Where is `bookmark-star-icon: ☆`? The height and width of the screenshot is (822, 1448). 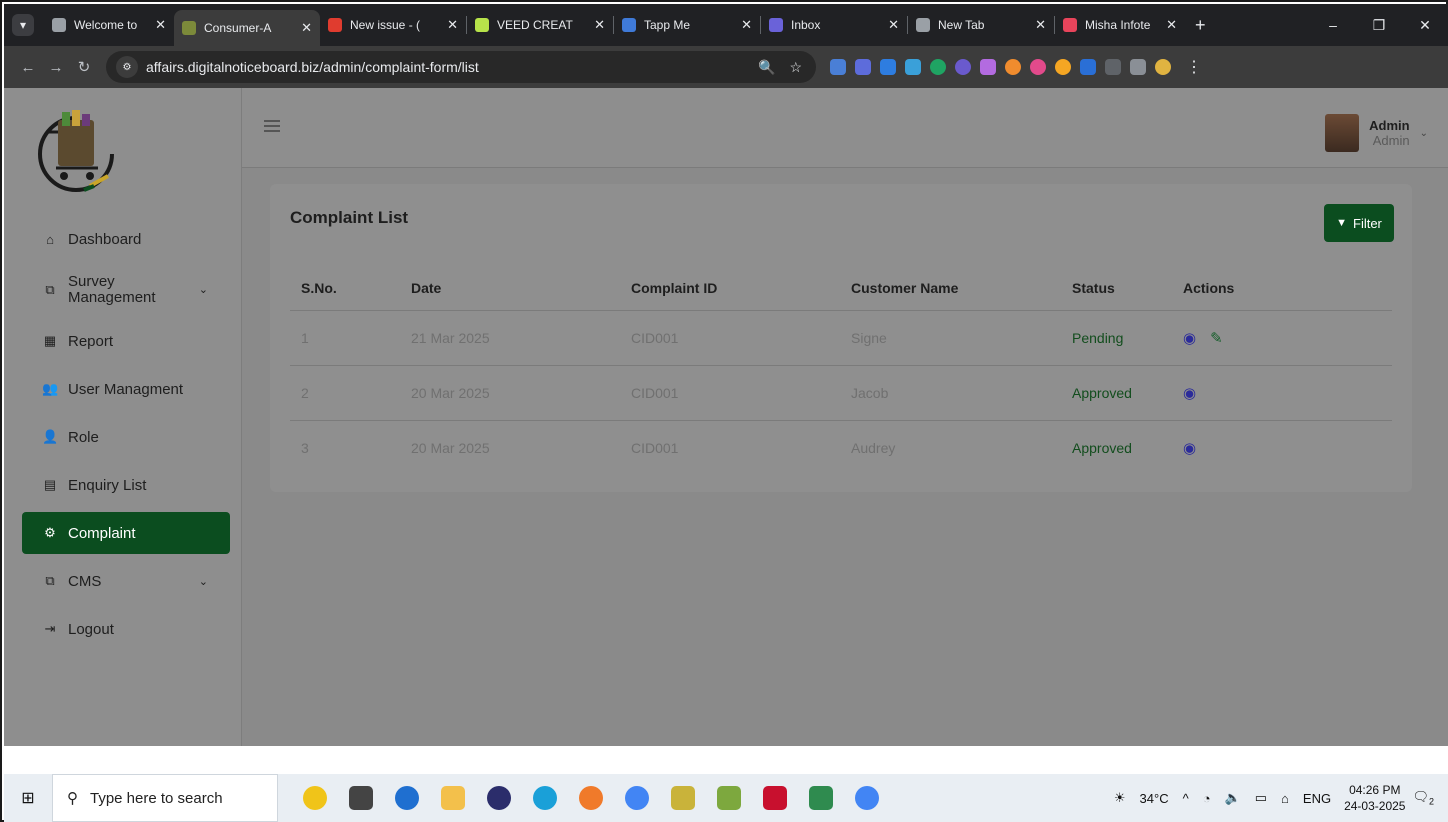
bookmark-star-icon: ☆ is located at coordinates (795, 67).